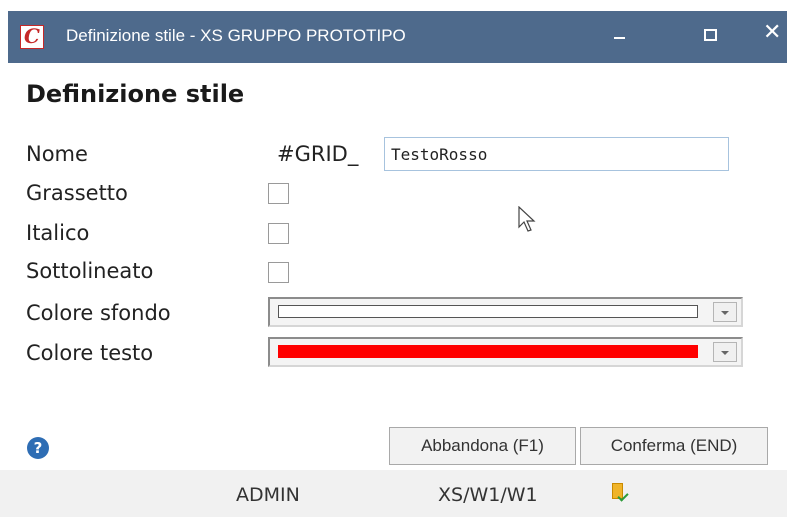 The width and height of the screenshot is (787, 517). Describe the element at coordinates (482, 446) in the screenshot. I see `abbandona-button: Abbandona (F1)` at that location.